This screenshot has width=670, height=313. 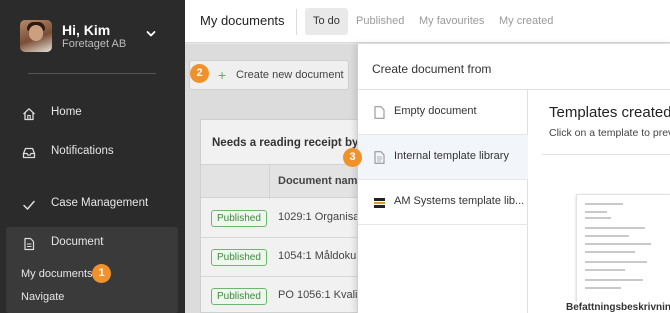 What do you see at coordinates (242, 20) in the screenshot?
I see `page-title: My documents` at bounding box center [242, 20].